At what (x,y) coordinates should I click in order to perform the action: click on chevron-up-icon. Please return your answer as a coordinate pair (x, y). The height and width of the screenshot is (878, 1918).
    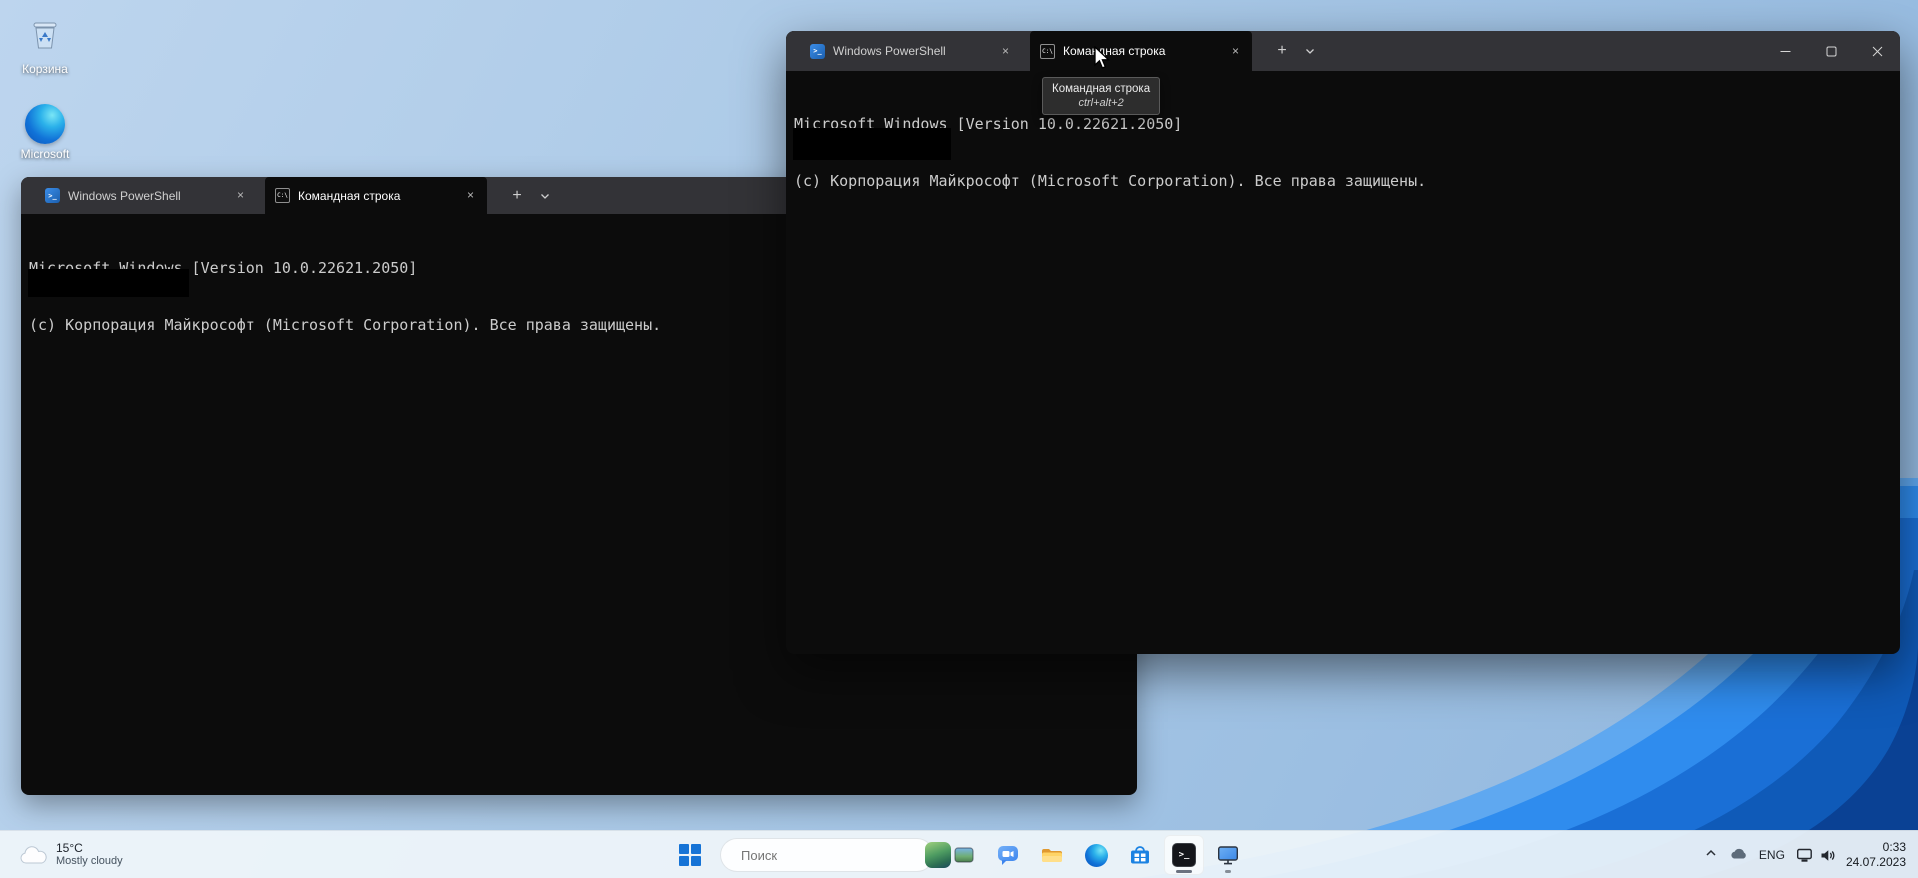
    Looking at the image, I should click on (1711, 852).